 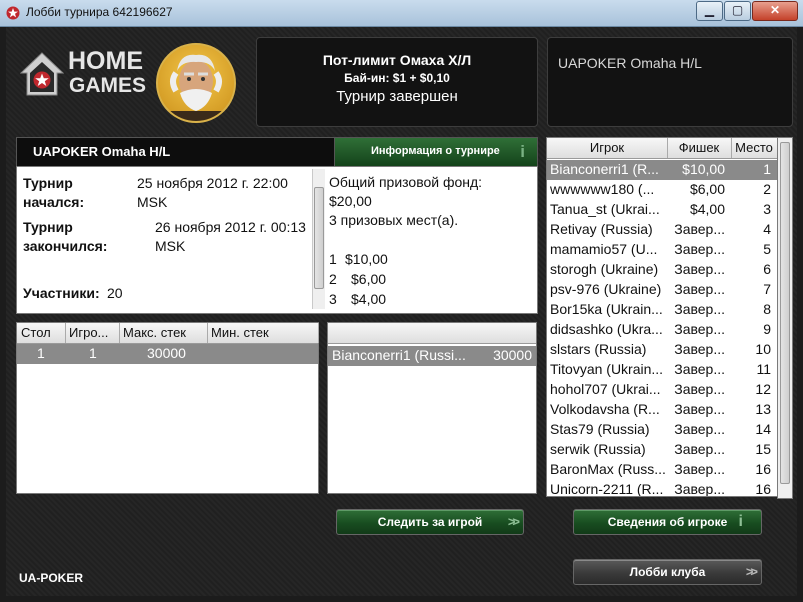 I want to click on player-row: BaronMax (Russ... Завер... 16, so click(x=662, y=470).